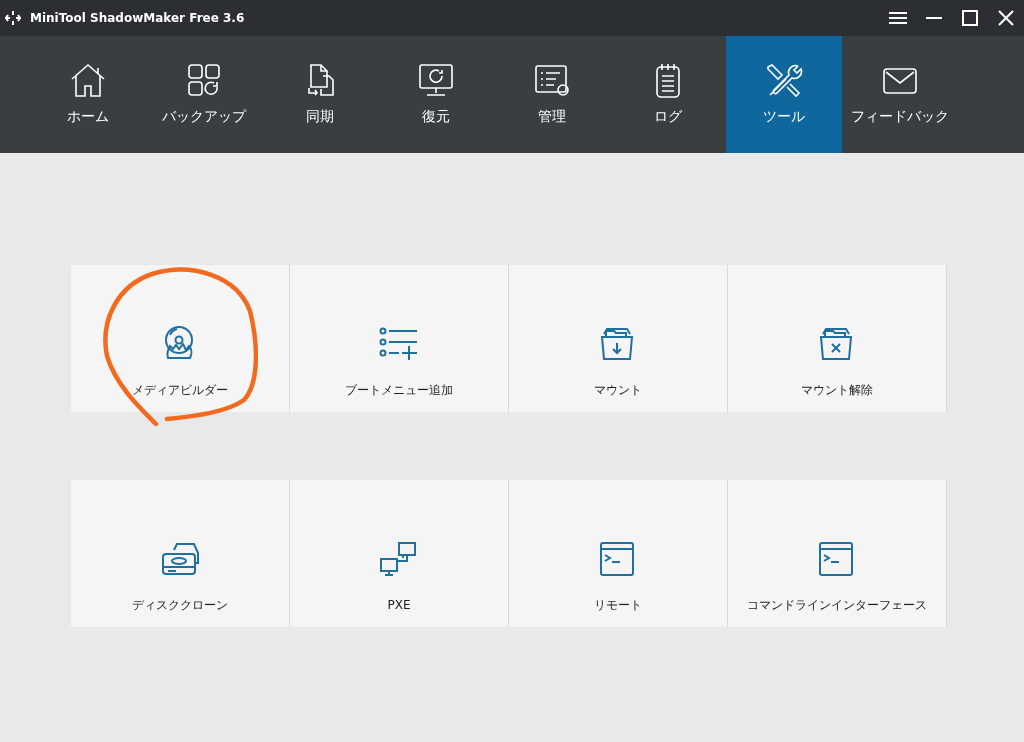 This screenshot has width=1024, height=742. Describe the element at coordinates (1006, 18) in the screenshot. I see `close-icon` at that location.